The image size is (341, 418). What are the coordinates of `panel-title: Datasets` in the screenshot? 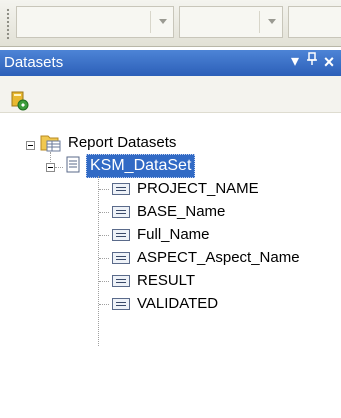 It's located at (34, 62).